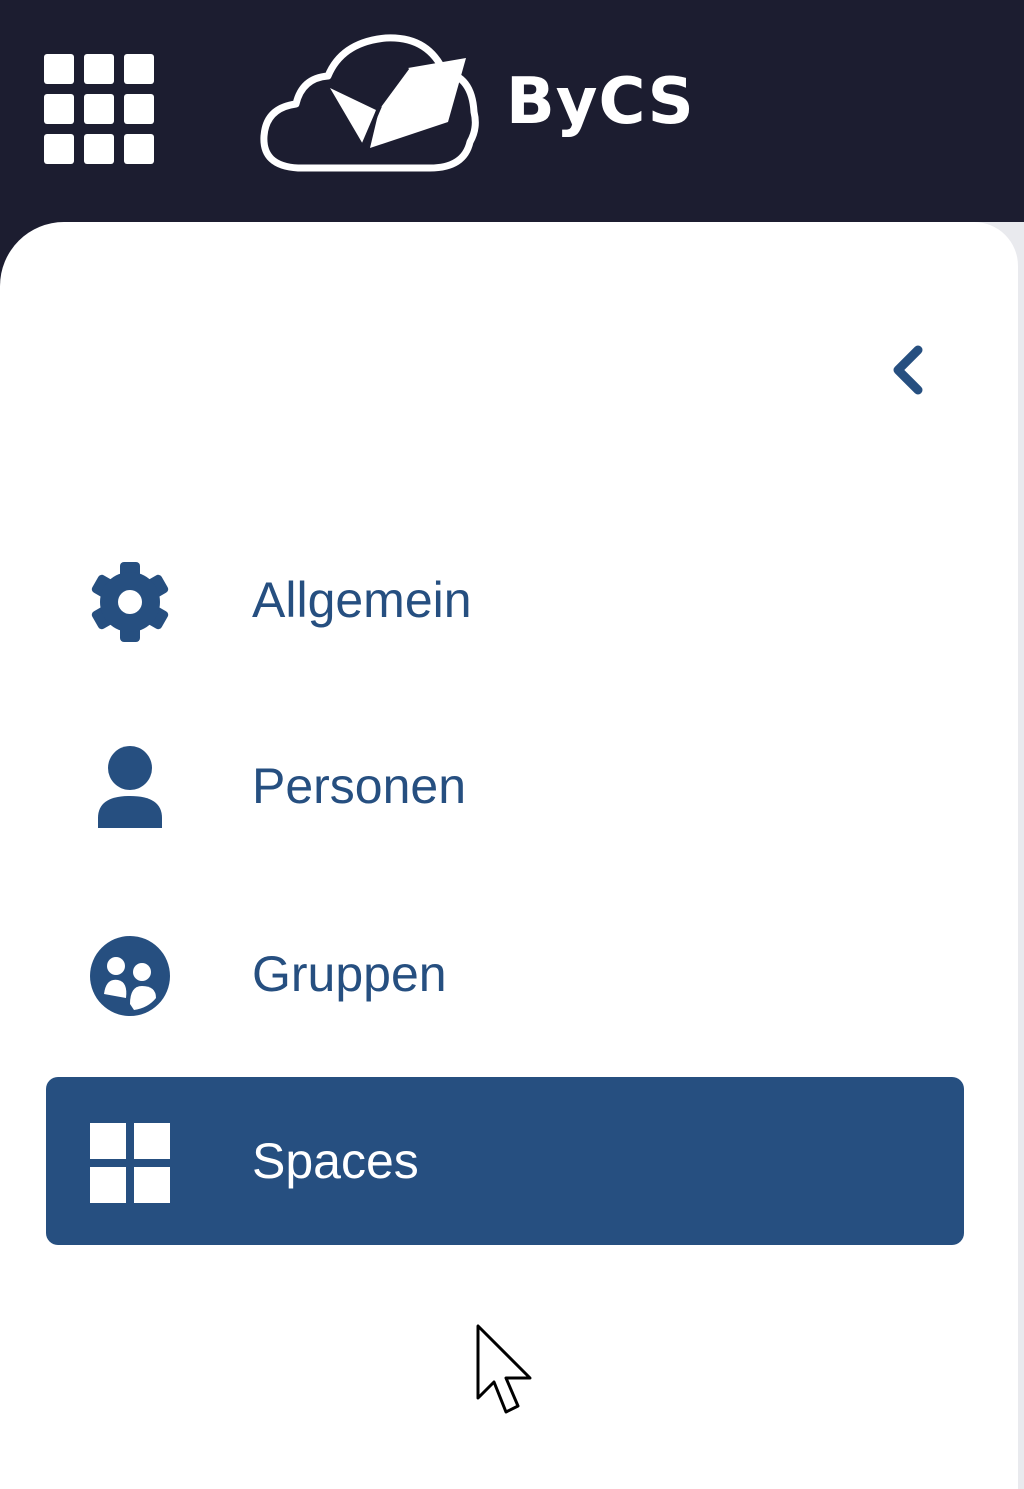 The width and height of the screenshot is (1024, 1489). What do you see at coordinates (505, 786) in the screenshot?
I see `sidebar-item-personen: Personen` at bounding box center [505, 786].